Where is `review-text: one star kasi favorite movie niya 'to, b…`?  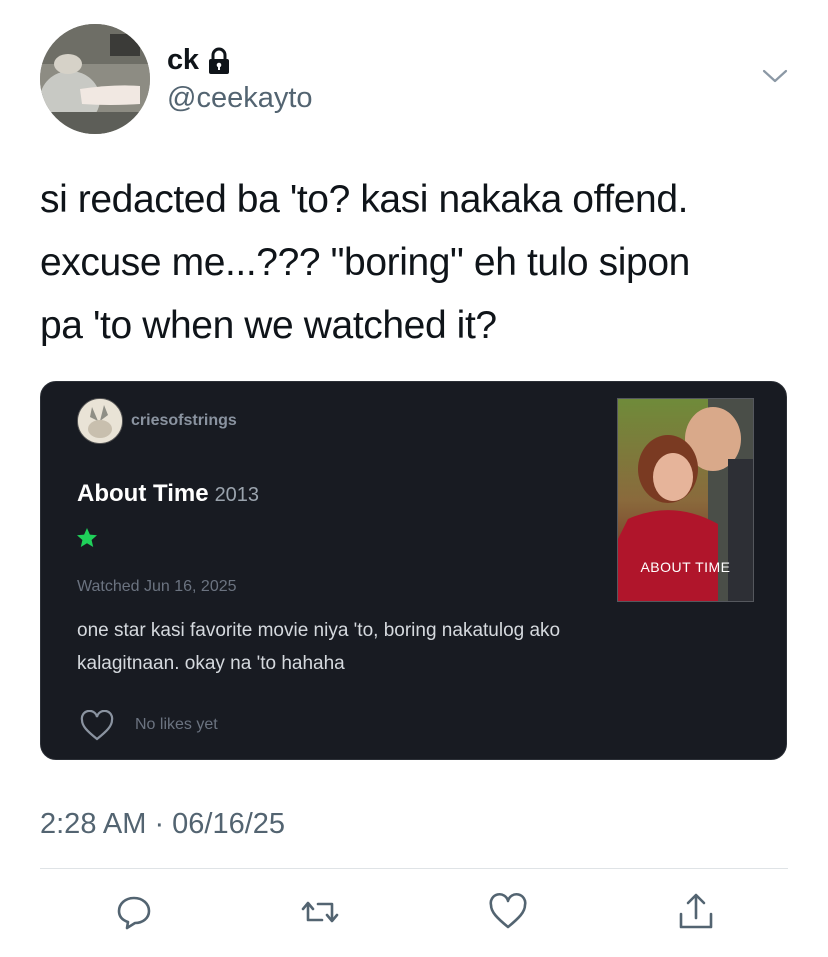 review-text: one star kasi favorite movie niya 'to, b… is located at coordinates (377, 647).